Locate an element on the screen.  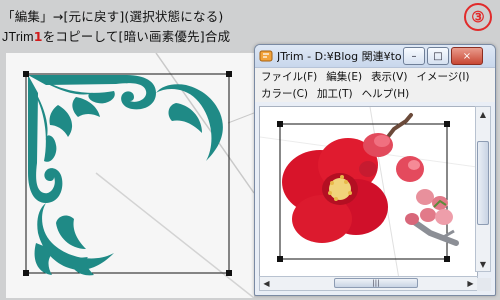
instruction-text: をコピーして[暗い画素優先]合成 is located at coordinates (136, 36).